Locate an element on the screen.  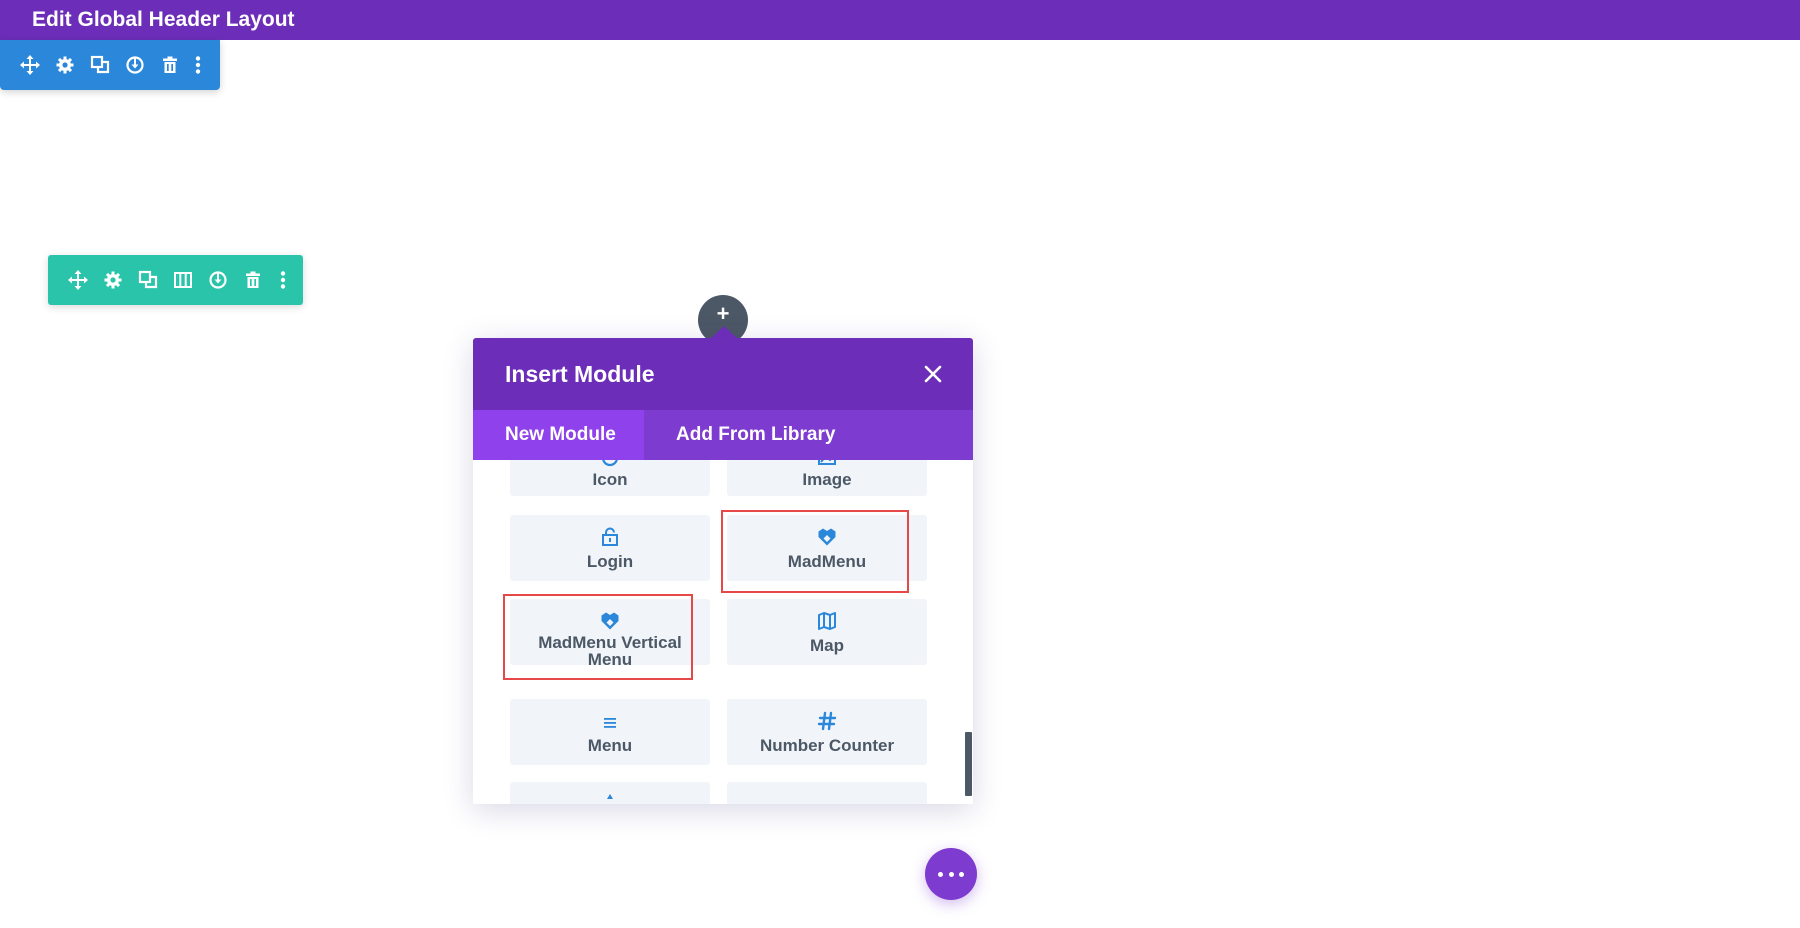
module-number-counter: Number Counter is located at coordinates (827, 732).